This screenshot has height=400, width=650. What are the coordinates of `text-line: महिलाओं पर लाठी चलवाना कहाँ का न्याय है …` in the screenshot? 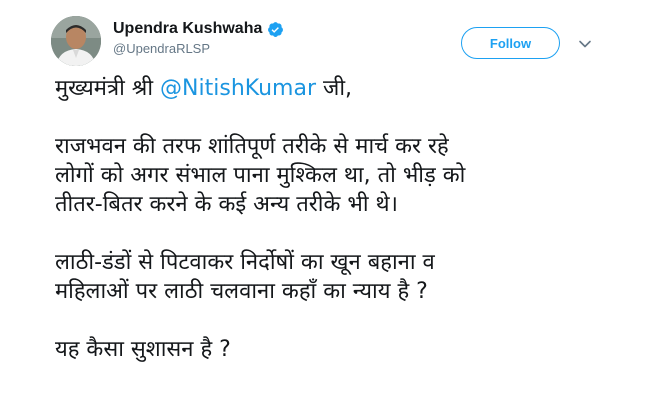 It's located at (241, 291).